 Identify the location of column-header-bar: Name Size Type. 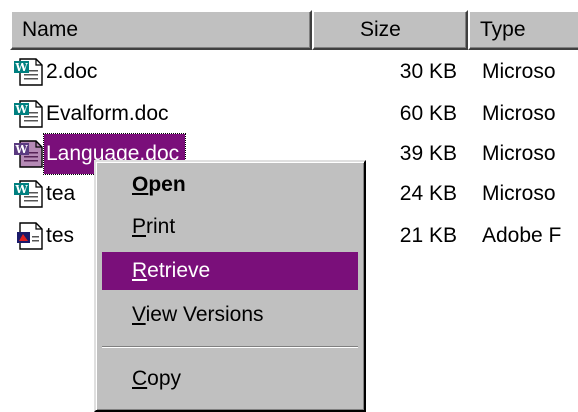
(289, 32).